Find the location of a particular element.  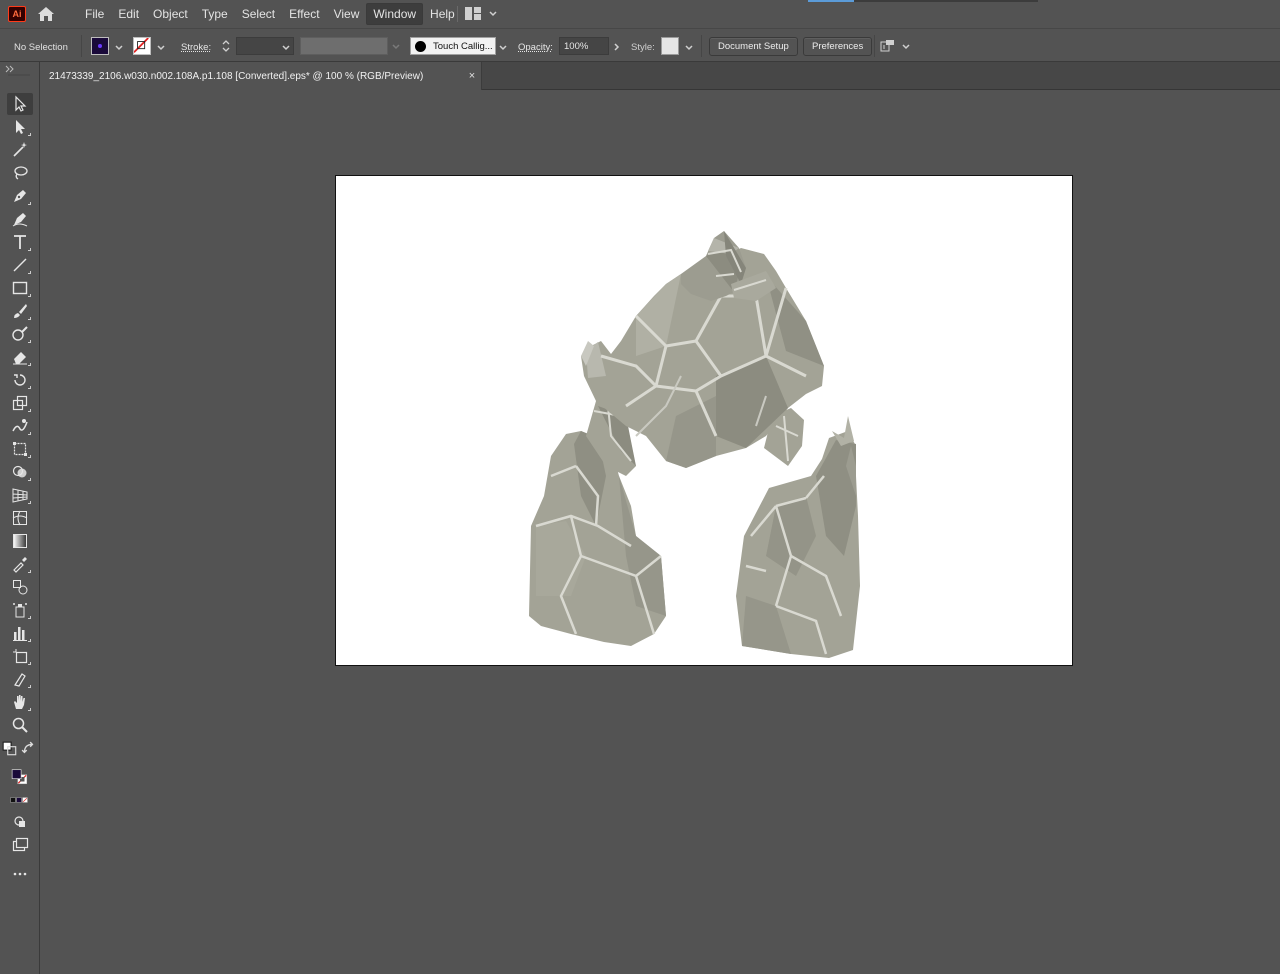

stroke-weight-stepper is located at coordinates (226, 46).